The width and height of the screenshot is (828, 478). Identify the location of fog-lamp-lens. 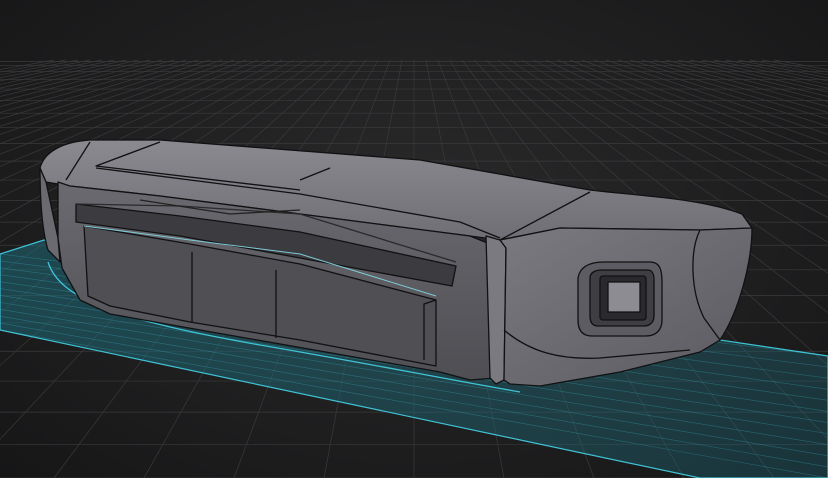
(624, 297).